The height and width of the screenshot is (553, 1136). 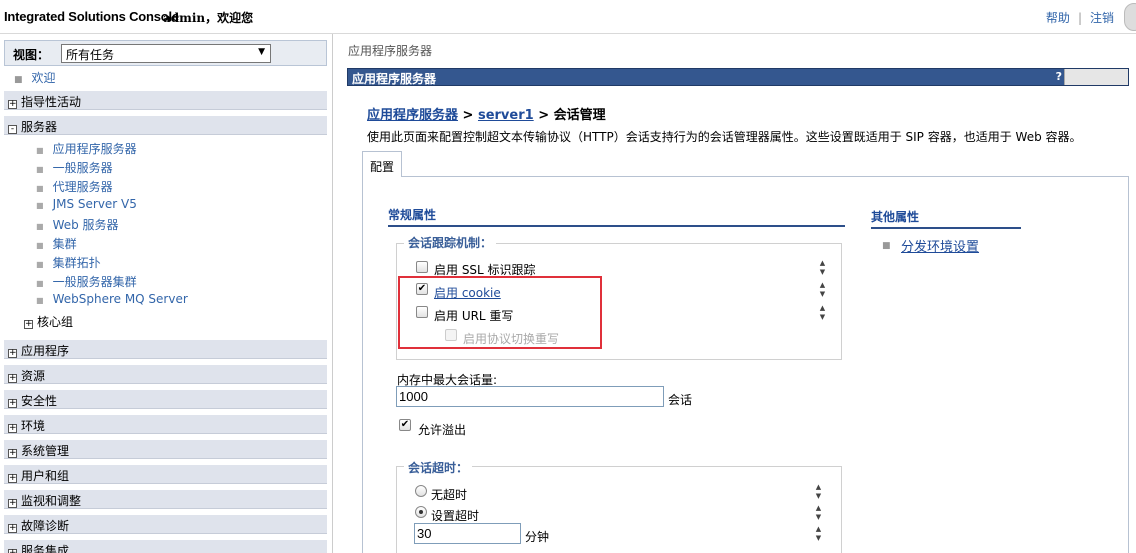 What do you see at coordinates (822, 270) in the screenshot?
I see `ssl-spinner-icon: ▲ ▼` at bounding box center [822, 270].